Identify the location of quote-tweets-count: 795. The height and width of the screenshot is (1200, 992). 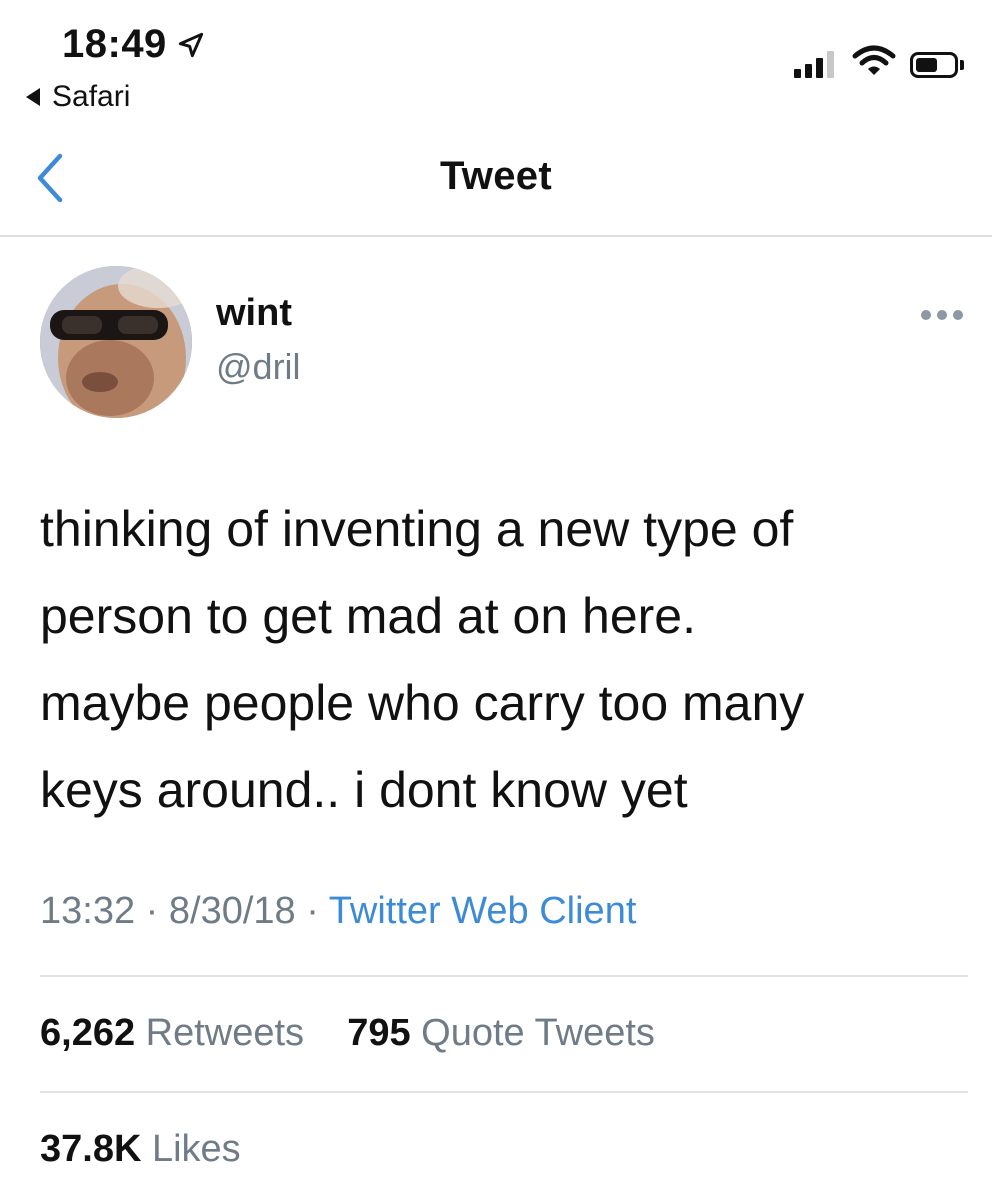
(379, 1033).